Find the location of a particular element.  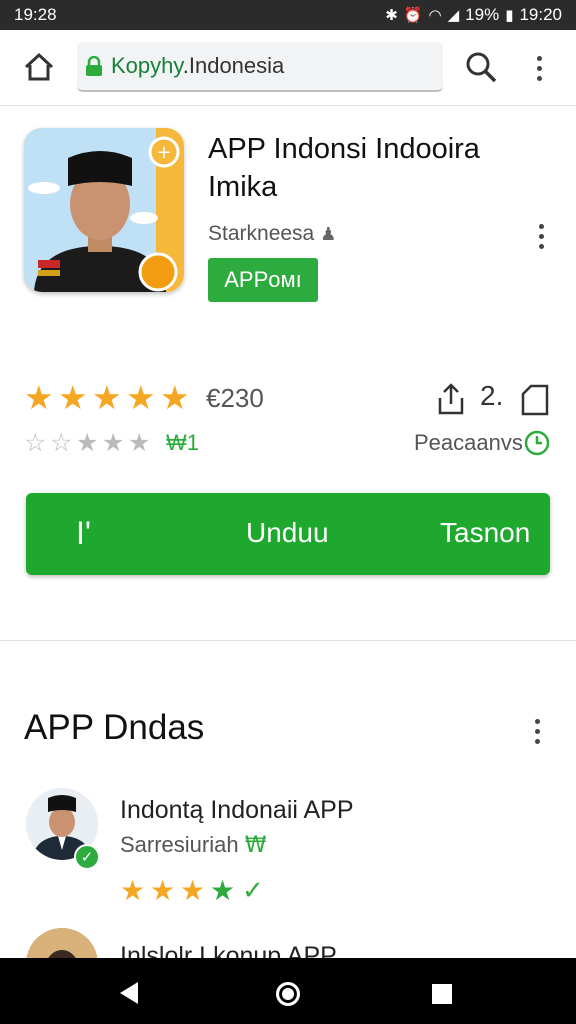

share-icon is located at coordinates (451, 399).